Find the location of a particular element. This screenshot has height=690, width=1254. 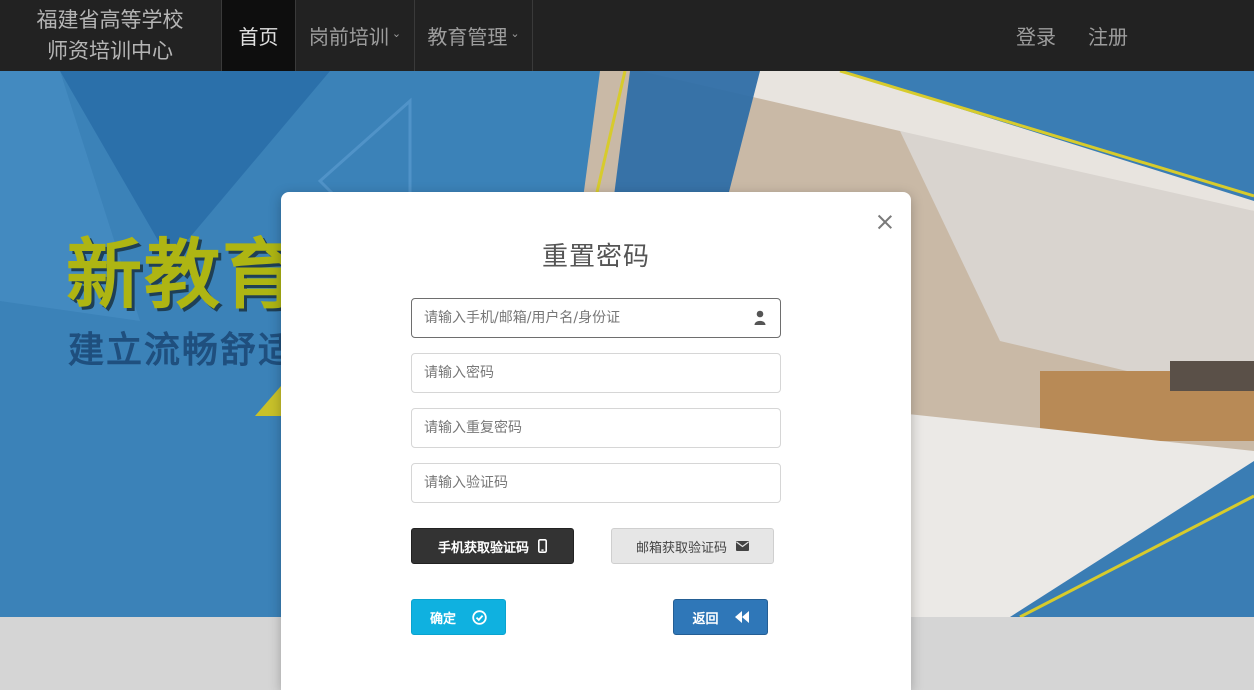

email-code-label: 邮箱获取验证码 is located at coordinates (681, 548).